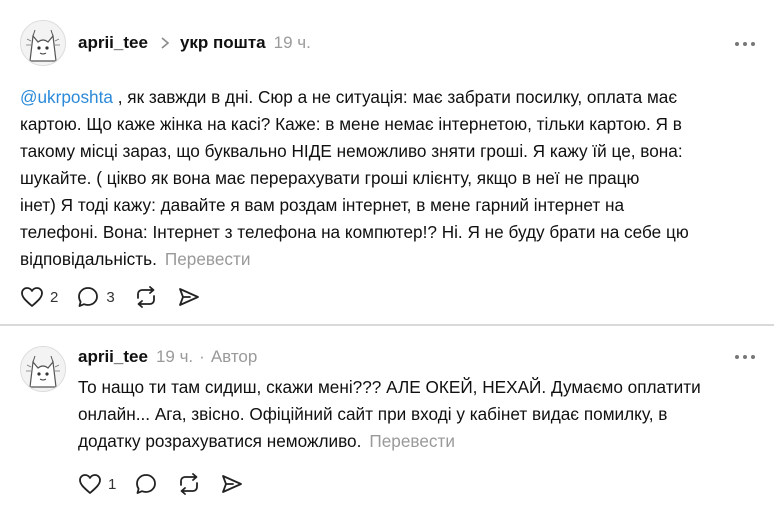 The width and height of the screenshot is (774, 528). Describe the element at coordinates (66, 97) in the screenshot. I see `mention-link: @ukrposhta` at that location.